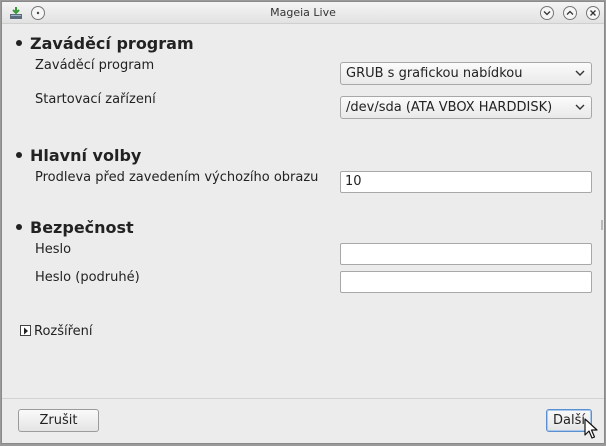  Describe the element at coordinates (602, 225) in the screenshot. I see `resize-grip-icon` at that location.